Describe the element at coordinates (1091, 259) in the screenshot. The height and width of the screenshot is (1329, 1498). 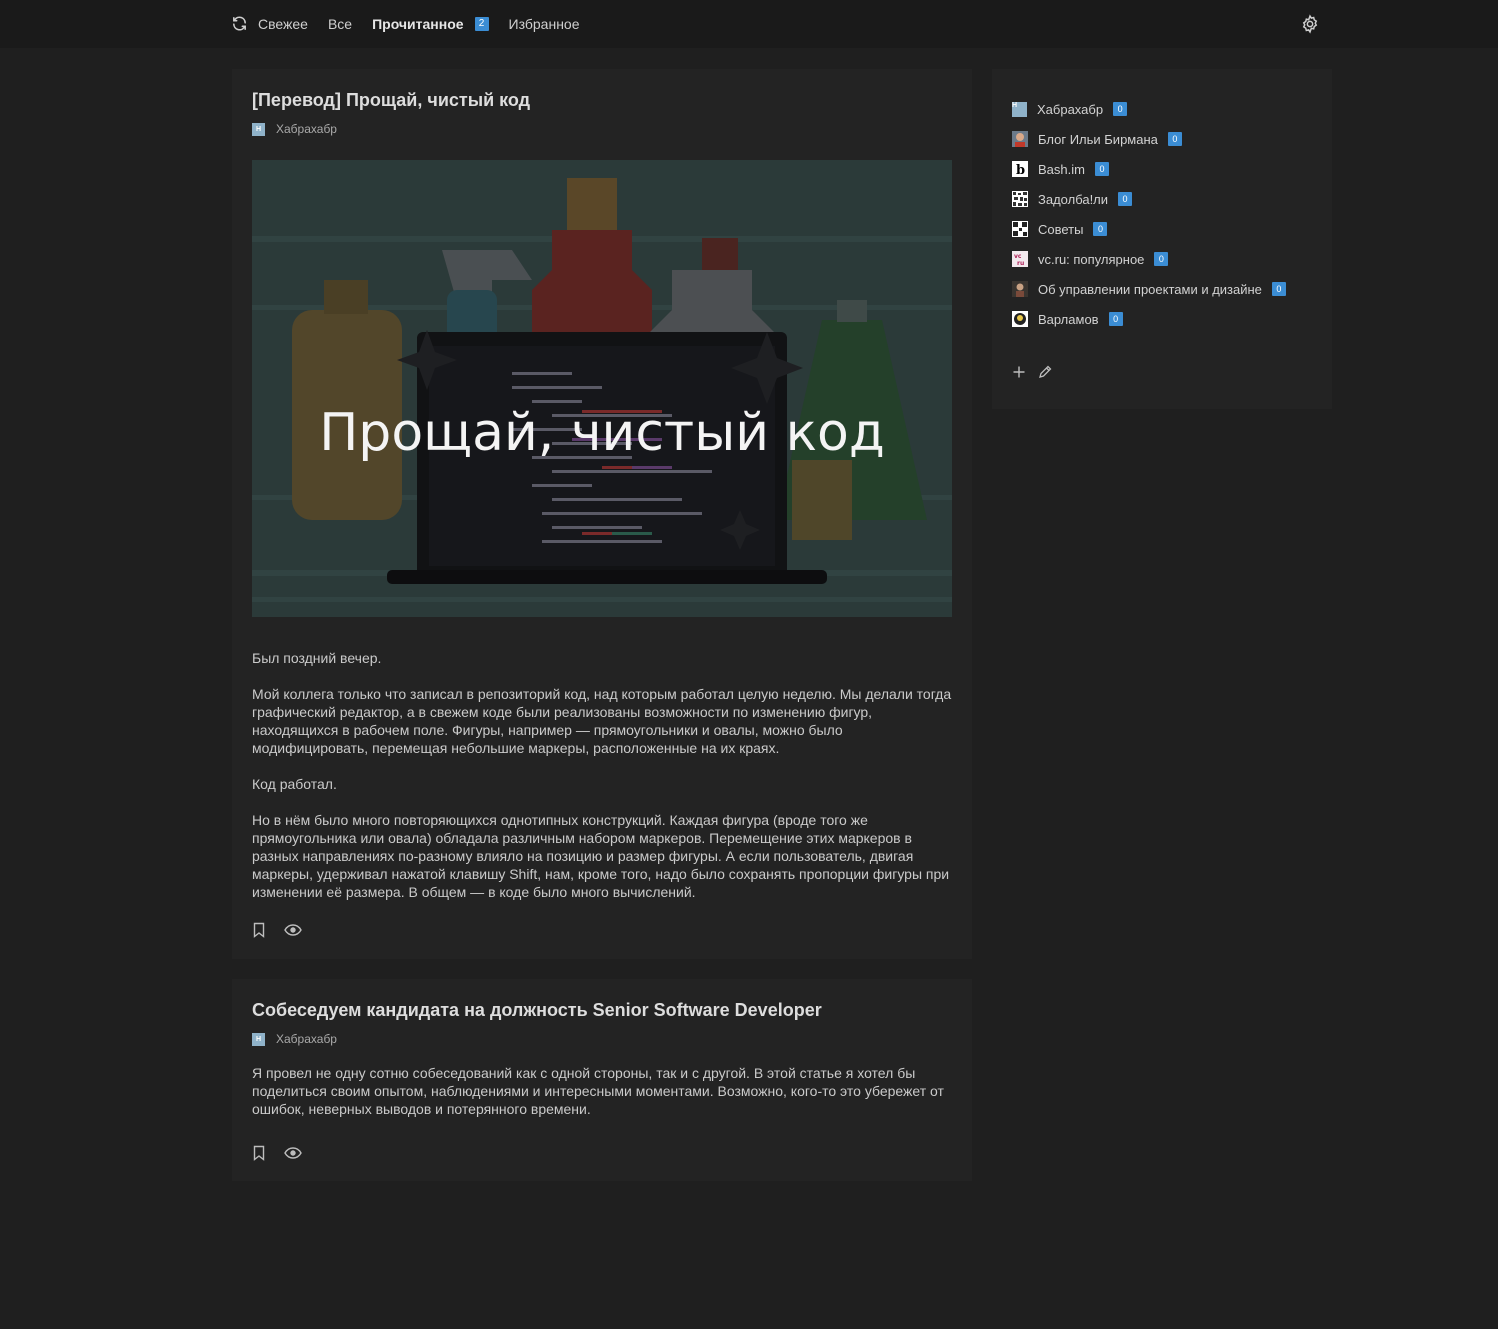
I see `feed-label: vc.ru: популярное` at that location.